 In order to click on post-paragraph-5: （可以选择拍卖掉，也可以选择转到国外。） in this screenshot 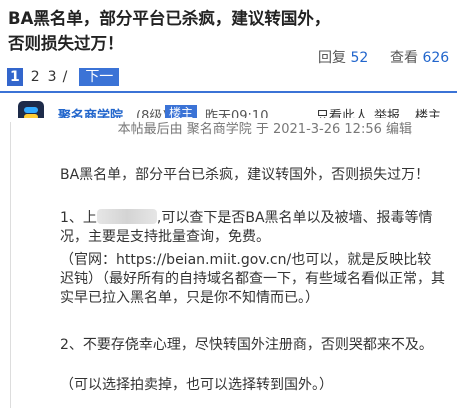, I will do `click(196, 385)`.